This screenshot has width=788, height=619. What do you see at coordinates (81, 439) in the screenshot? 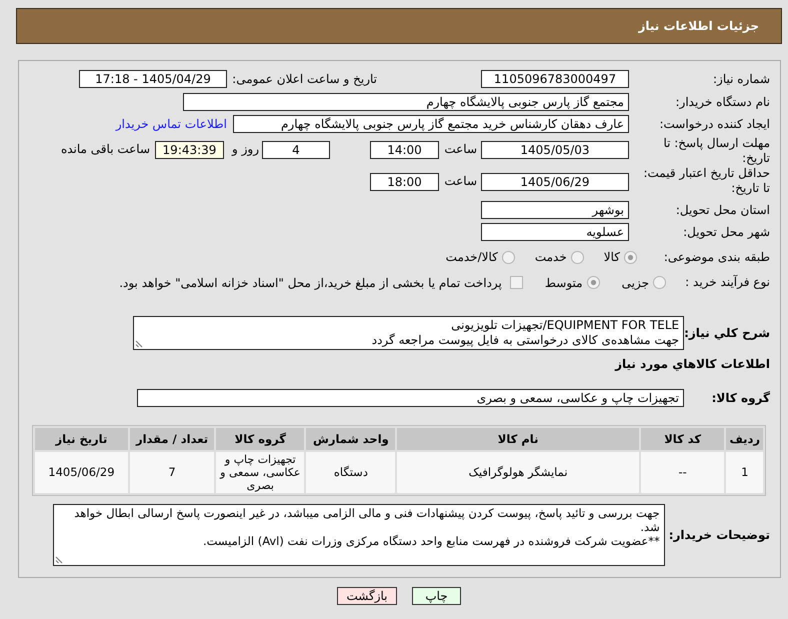
I see `column-header: تاریخ نیاز` at bounding box center [81, 439].